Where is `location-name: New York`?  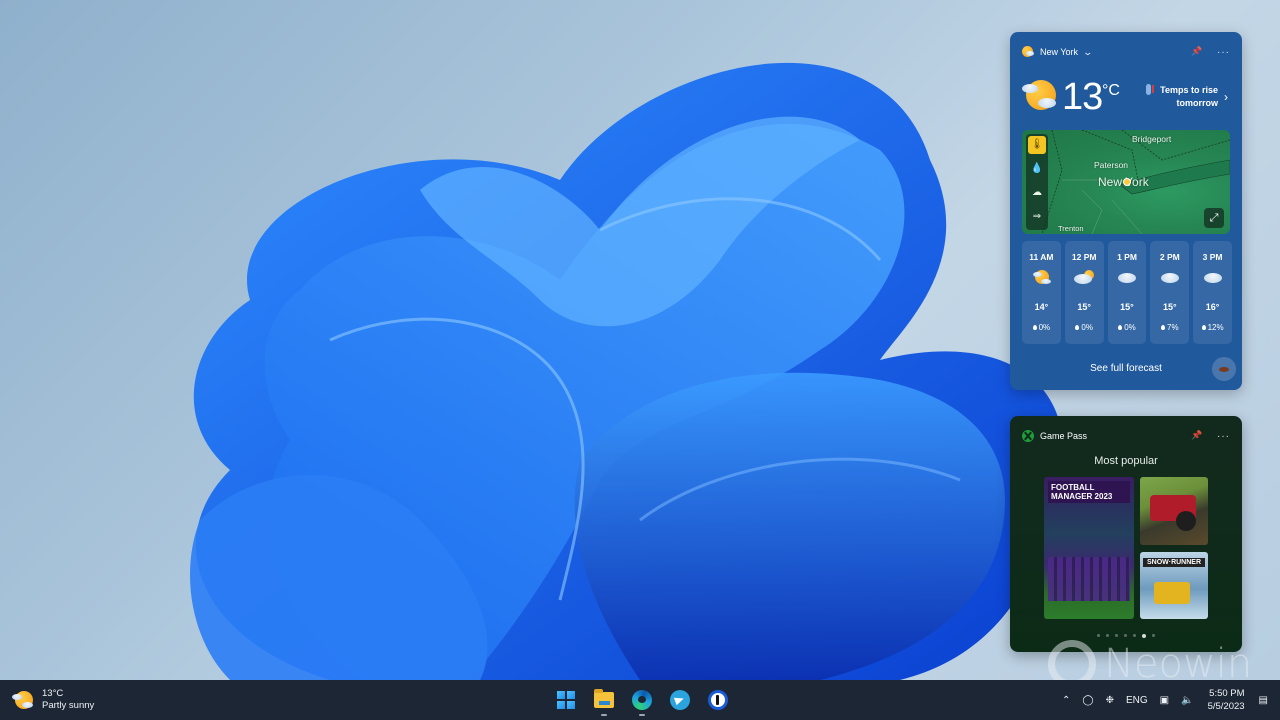
location-name: New York is located at coordinates (1059, 52).